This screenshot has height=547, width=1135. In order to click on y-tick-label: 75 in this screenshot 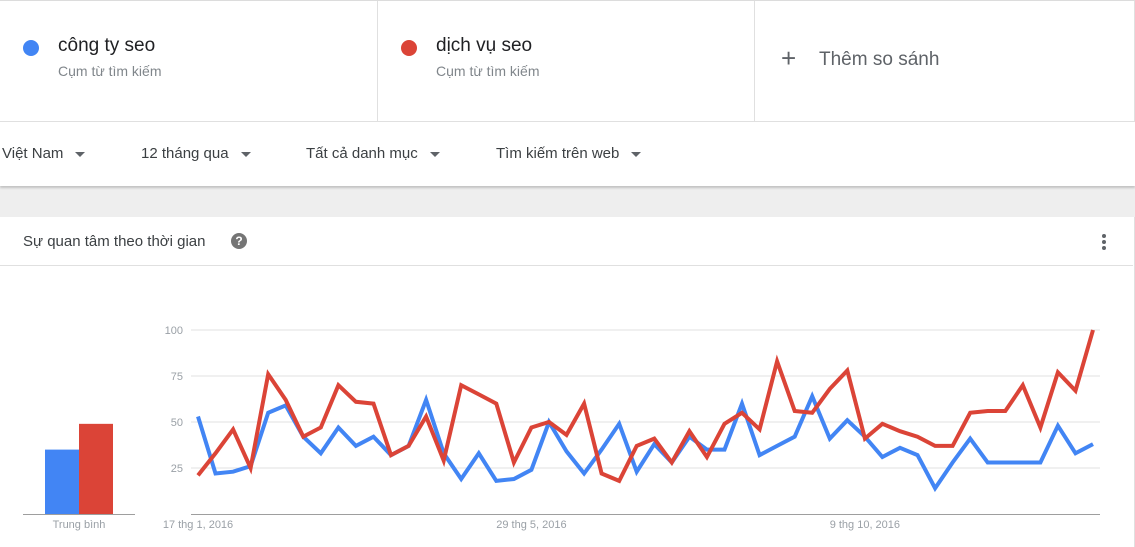, I will do `click(177, 377)`.